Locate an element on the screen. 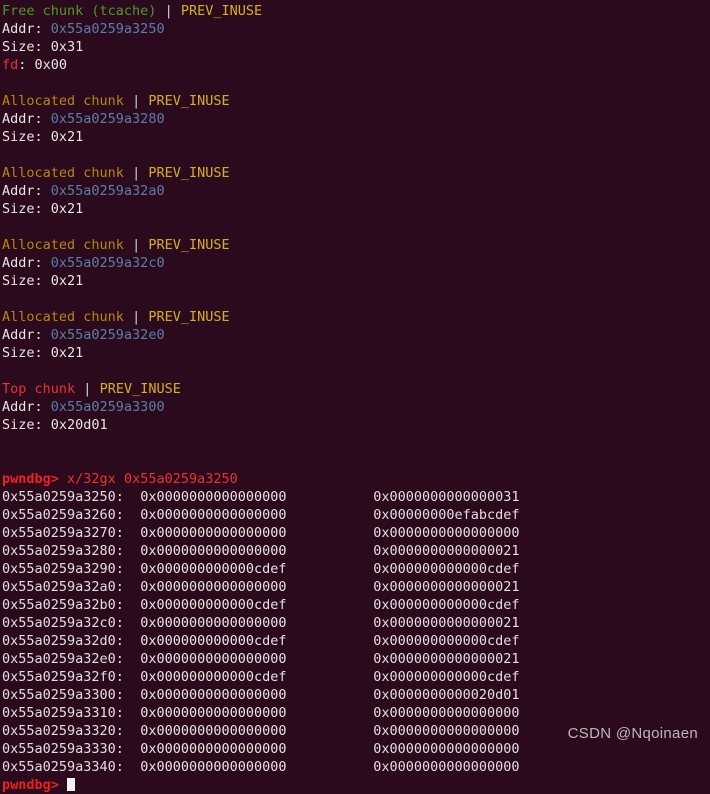 The width and height of the screenshot is (710, 794). watermark: CSDN @Nqoinaen is located at coordinates (632, 733).